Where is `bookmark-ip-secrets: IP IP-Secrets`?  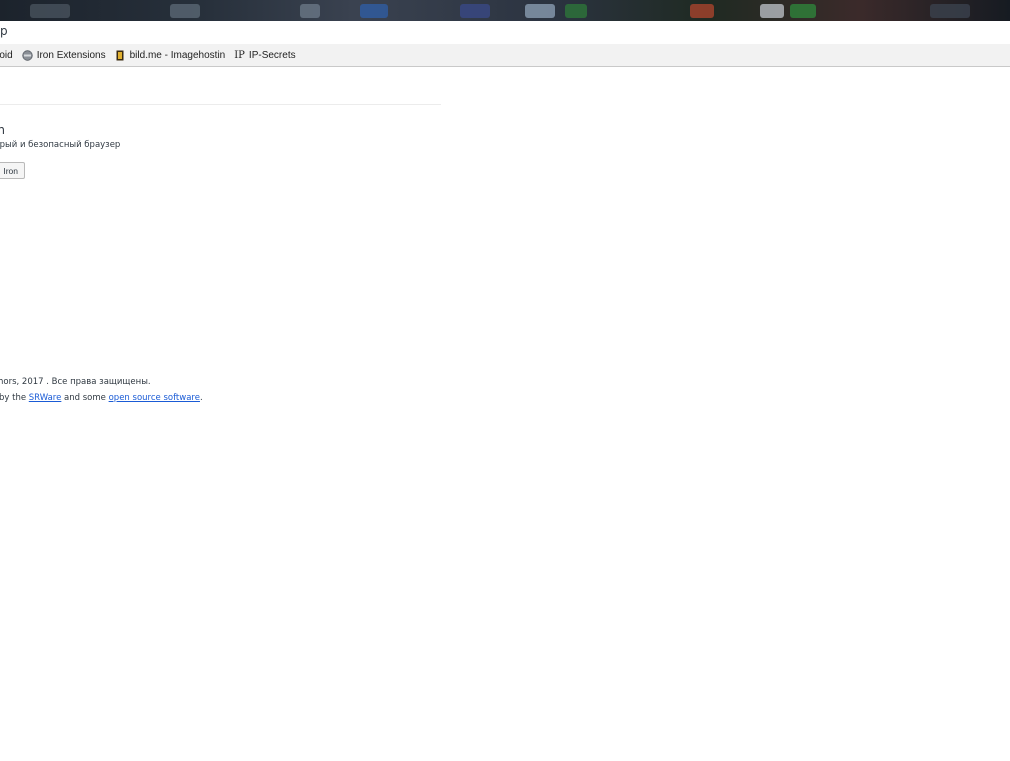
bookmark-ip-secrets: IP IP-Secrets is located at coordinates (264, 55).